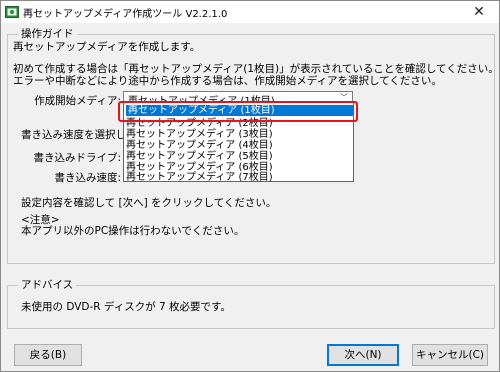 The height and width of the screenshot is (372, 500). I want to click on drive-label: 書き込みドライブ:, so click(77, 158).